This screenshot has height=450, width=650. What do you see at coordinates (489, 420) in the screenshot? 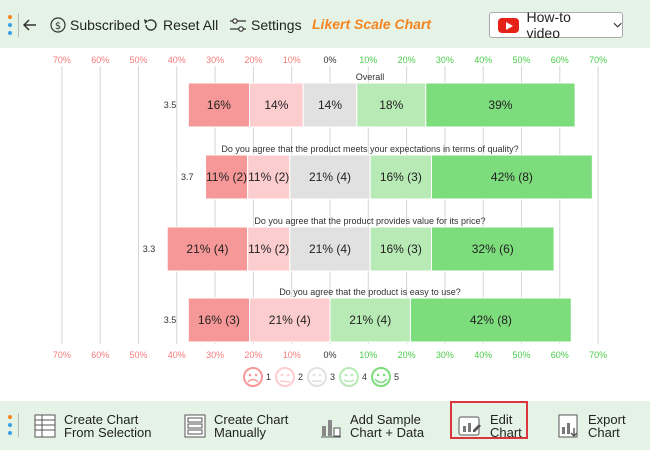
I see `edit-chart-highlight` at bounding box center [489, 420].